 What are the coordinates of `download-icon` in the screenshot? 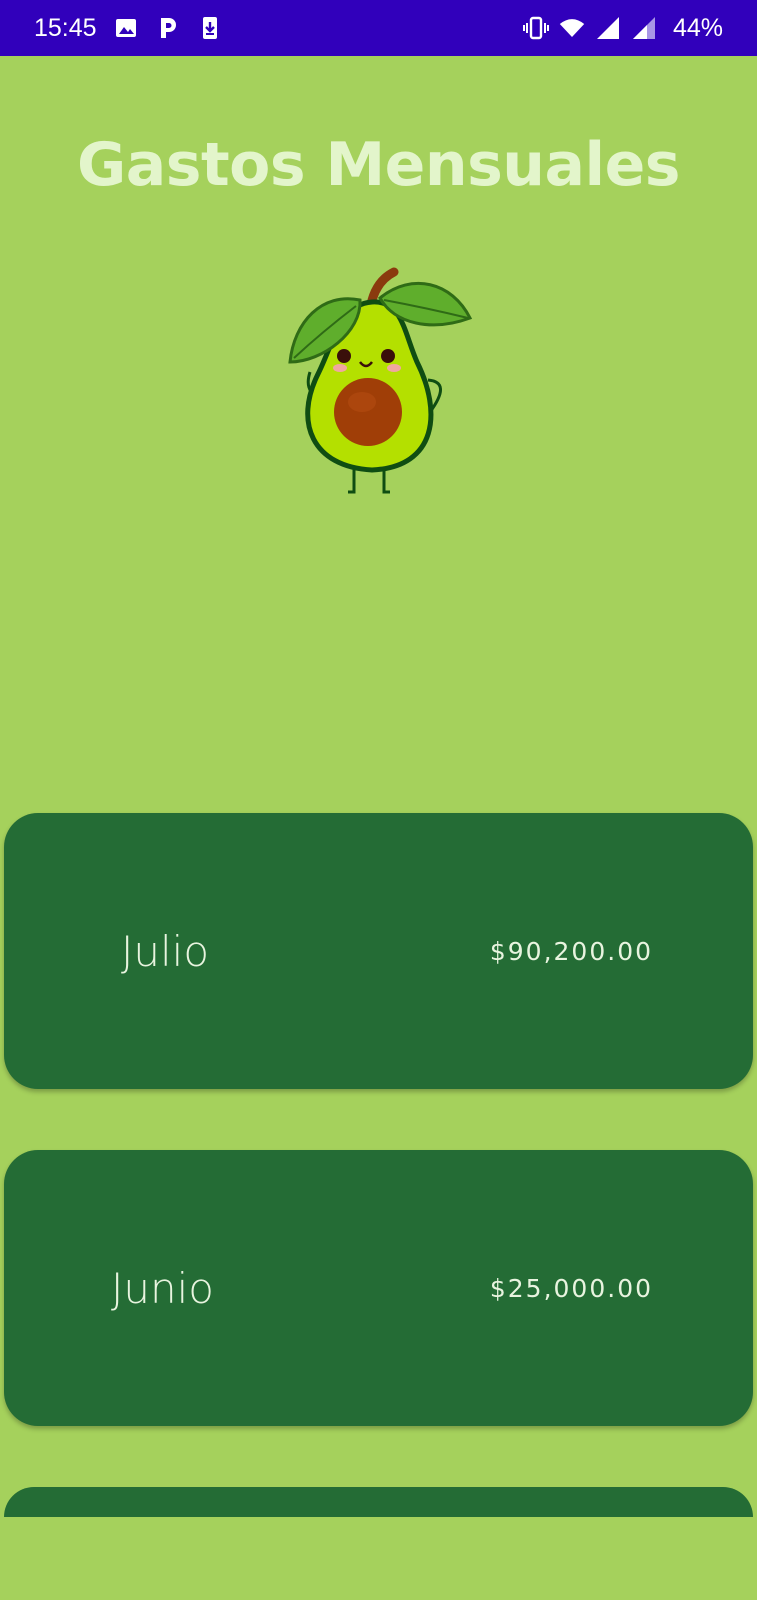 It's located at (210, 28).